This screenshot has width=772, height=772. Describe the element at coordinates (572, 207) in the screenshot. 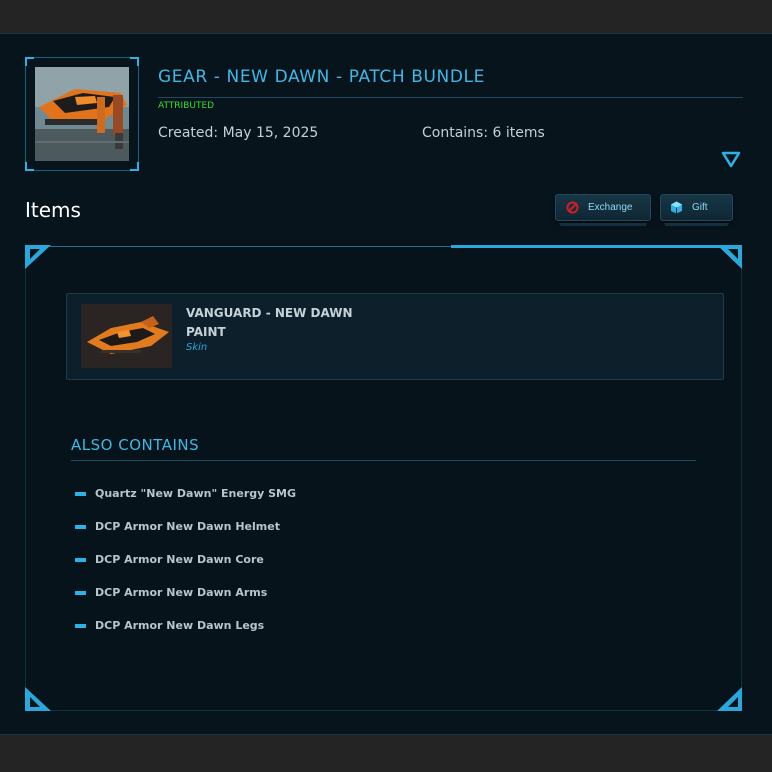

I see `exchange-icon` at that location.